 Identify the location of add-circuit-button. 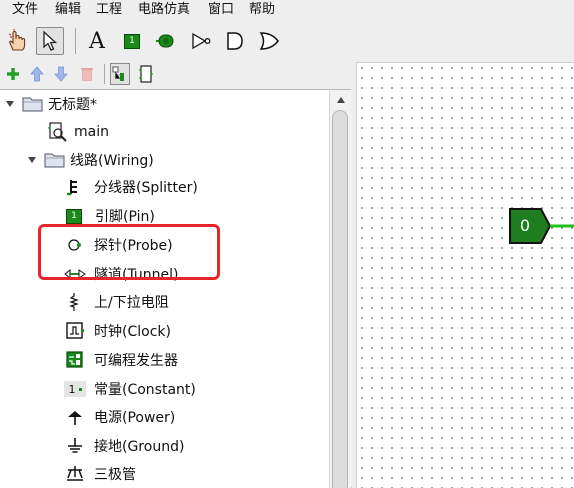
(13, 74).